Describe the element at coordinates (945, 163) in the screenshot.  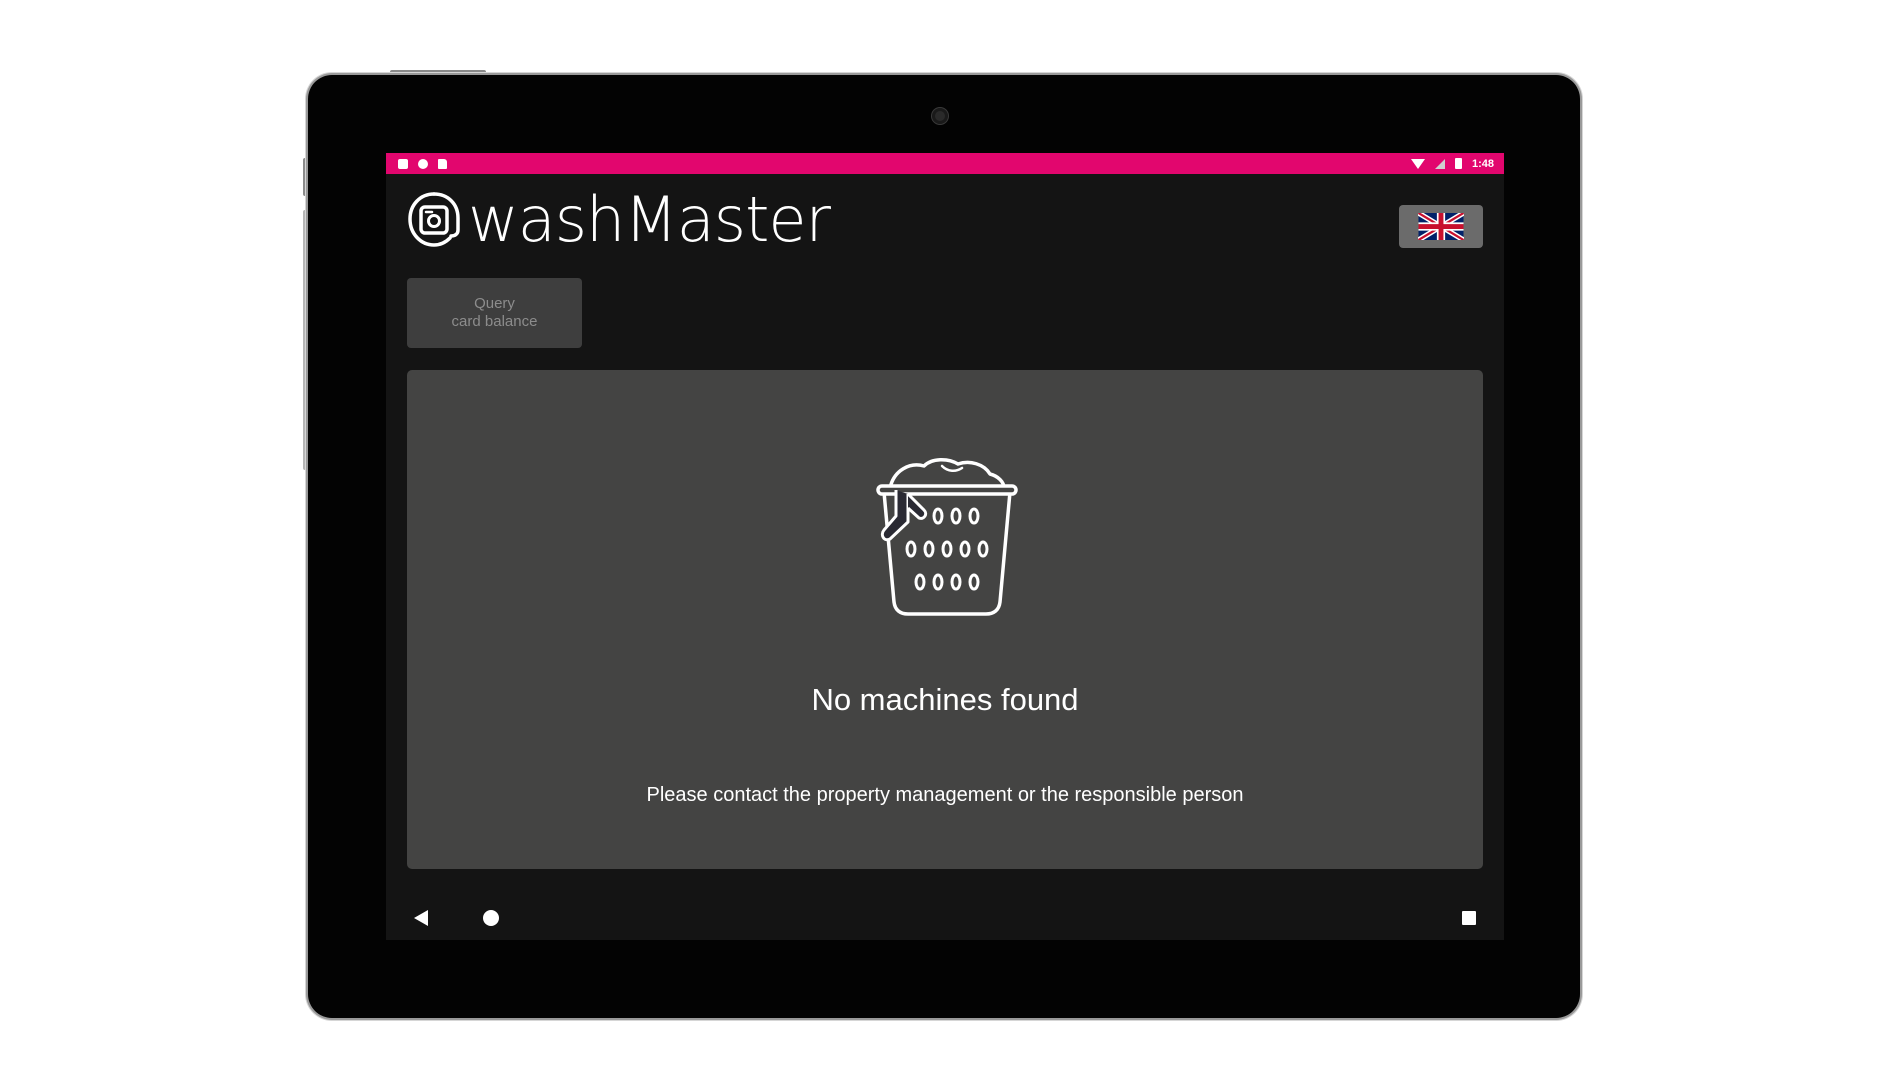
I see `status-bar: 1:48` at that location.